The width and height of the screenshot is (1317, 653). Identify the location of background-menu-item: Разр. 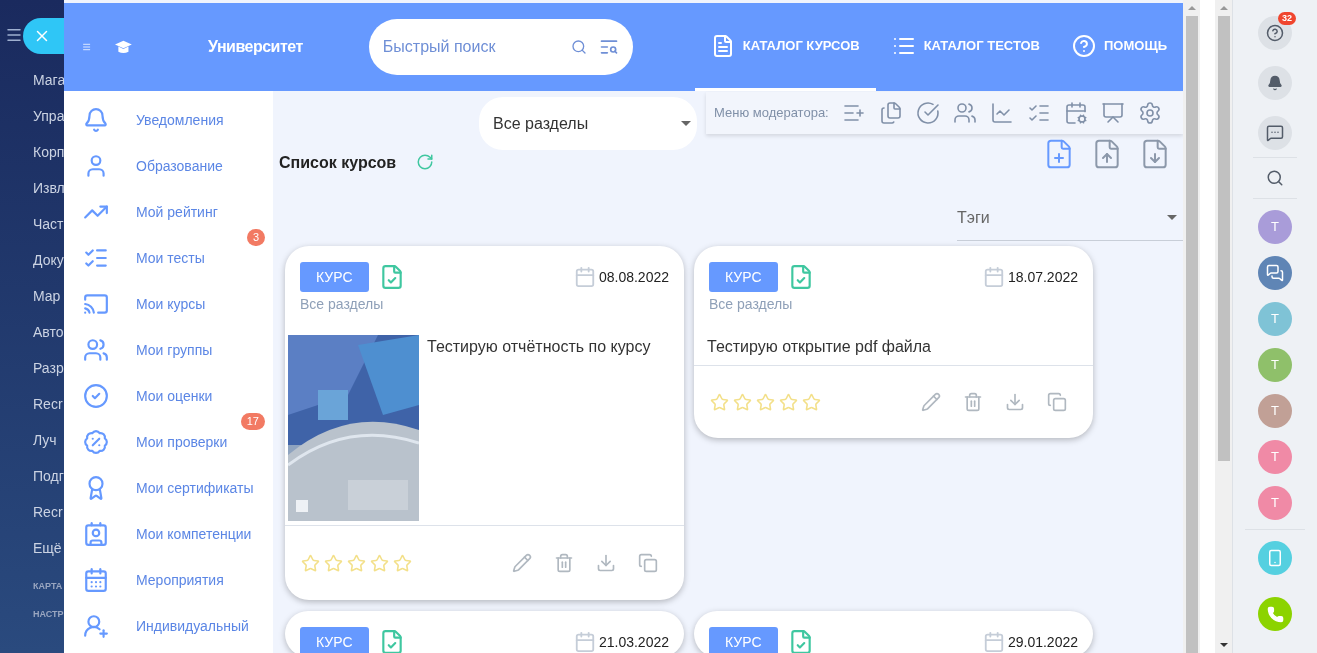
(48, 368).